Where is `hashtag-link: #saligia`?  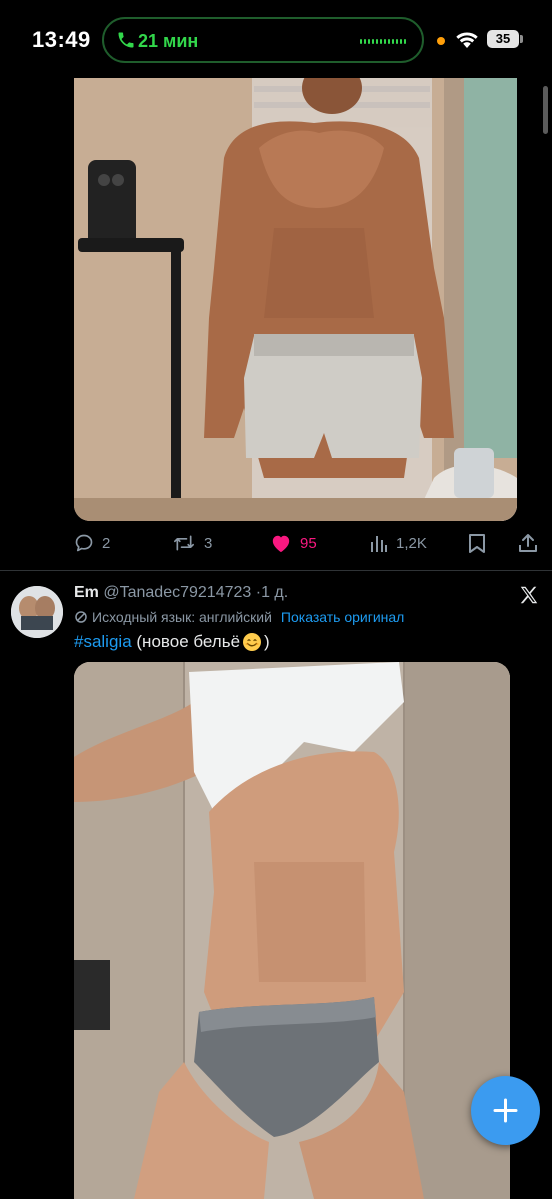
hashtag-link: #saligia is located at coordinates (103, 642).